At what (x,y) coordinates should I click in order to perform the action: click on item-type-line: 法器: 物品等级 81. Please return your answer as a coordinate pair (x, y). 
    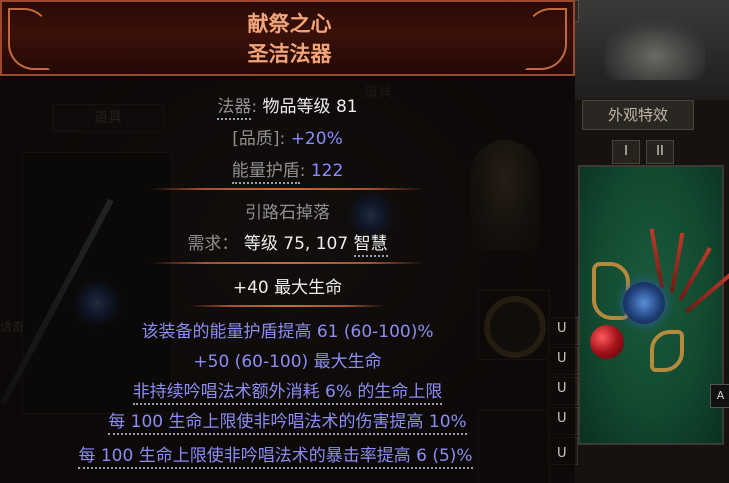
    Looking at the image, I should click on (287, 106).